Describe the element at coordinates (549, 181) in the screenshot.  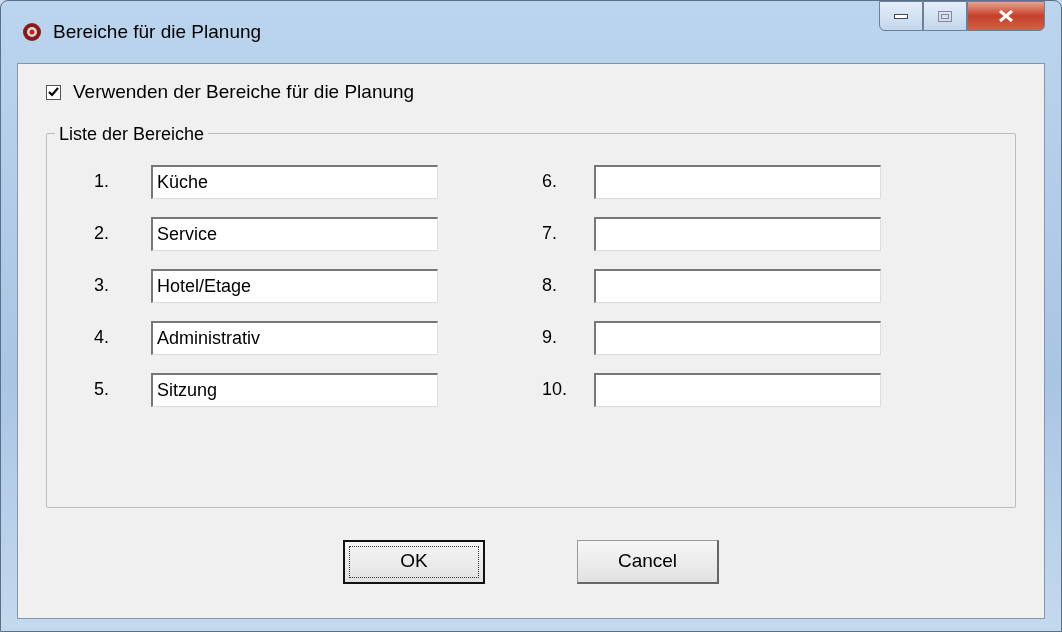
I see `row-number: 6.` at that location.